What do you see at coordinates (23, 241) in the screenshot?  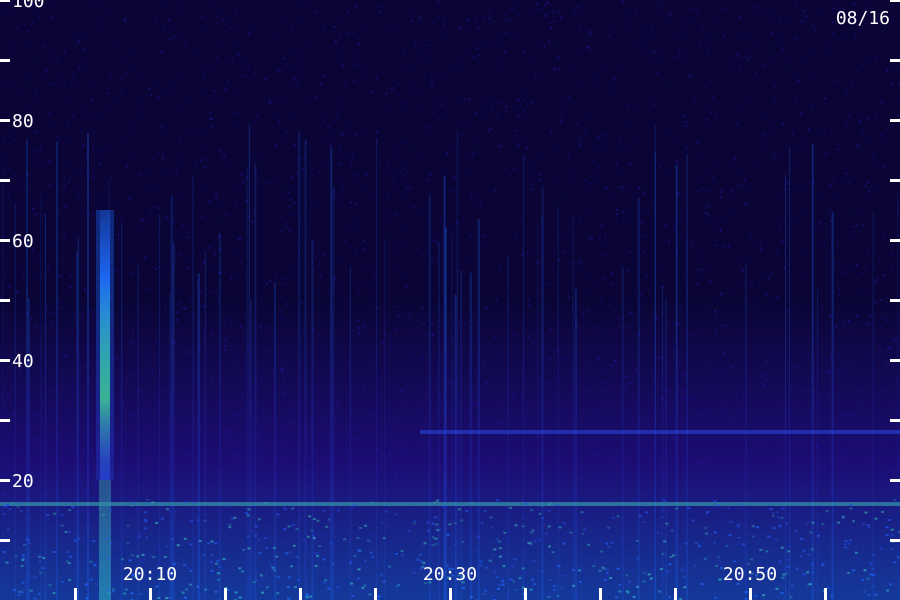 I see `y-tick-label: 60` at bounding box center [23, 241].